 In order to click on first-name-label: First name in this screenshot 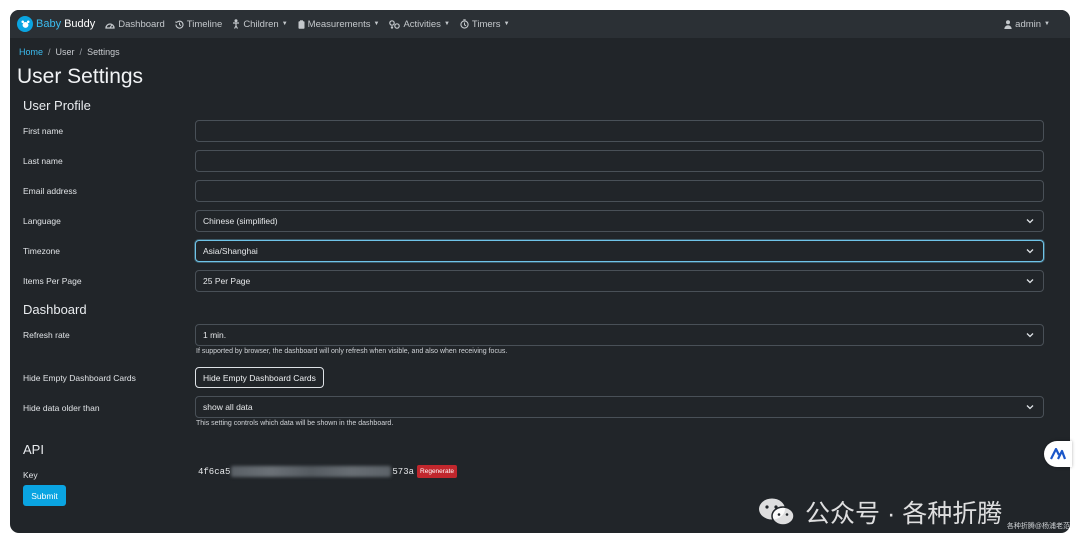, I will do `click(43, 131)`.